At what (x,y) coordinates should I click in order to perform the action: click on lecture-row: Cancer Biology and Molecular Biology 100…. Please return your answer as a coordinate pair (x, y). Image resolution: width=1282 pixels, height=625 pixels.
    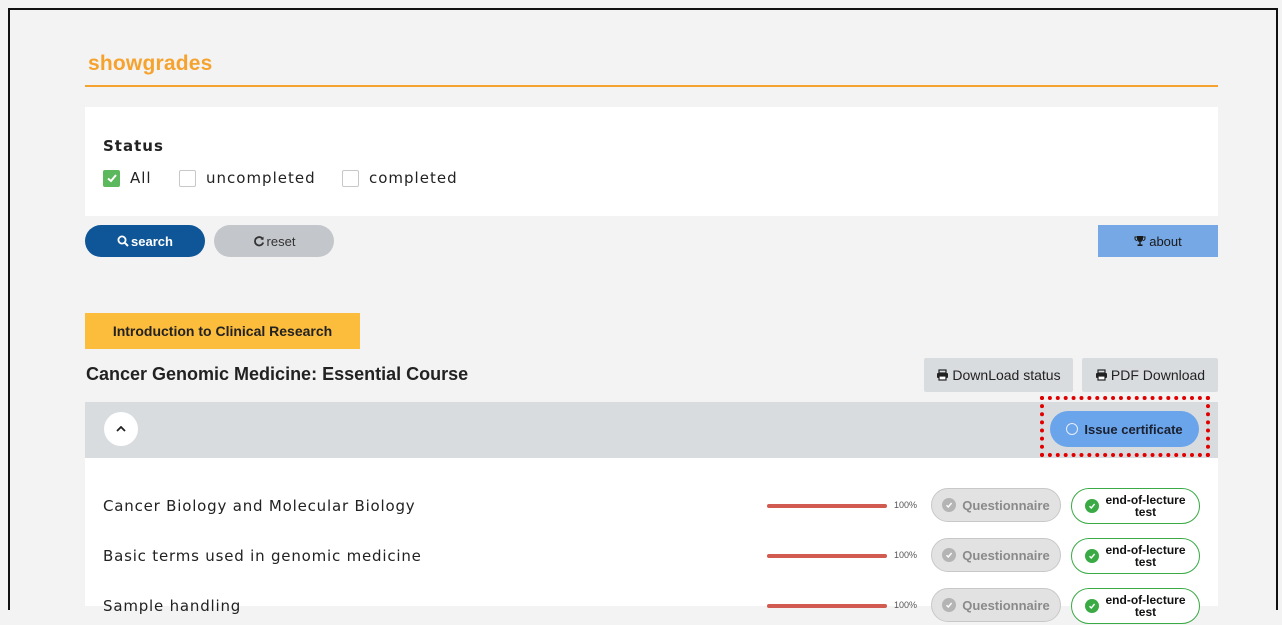
    Looking at the image, I should click on (651, 505).